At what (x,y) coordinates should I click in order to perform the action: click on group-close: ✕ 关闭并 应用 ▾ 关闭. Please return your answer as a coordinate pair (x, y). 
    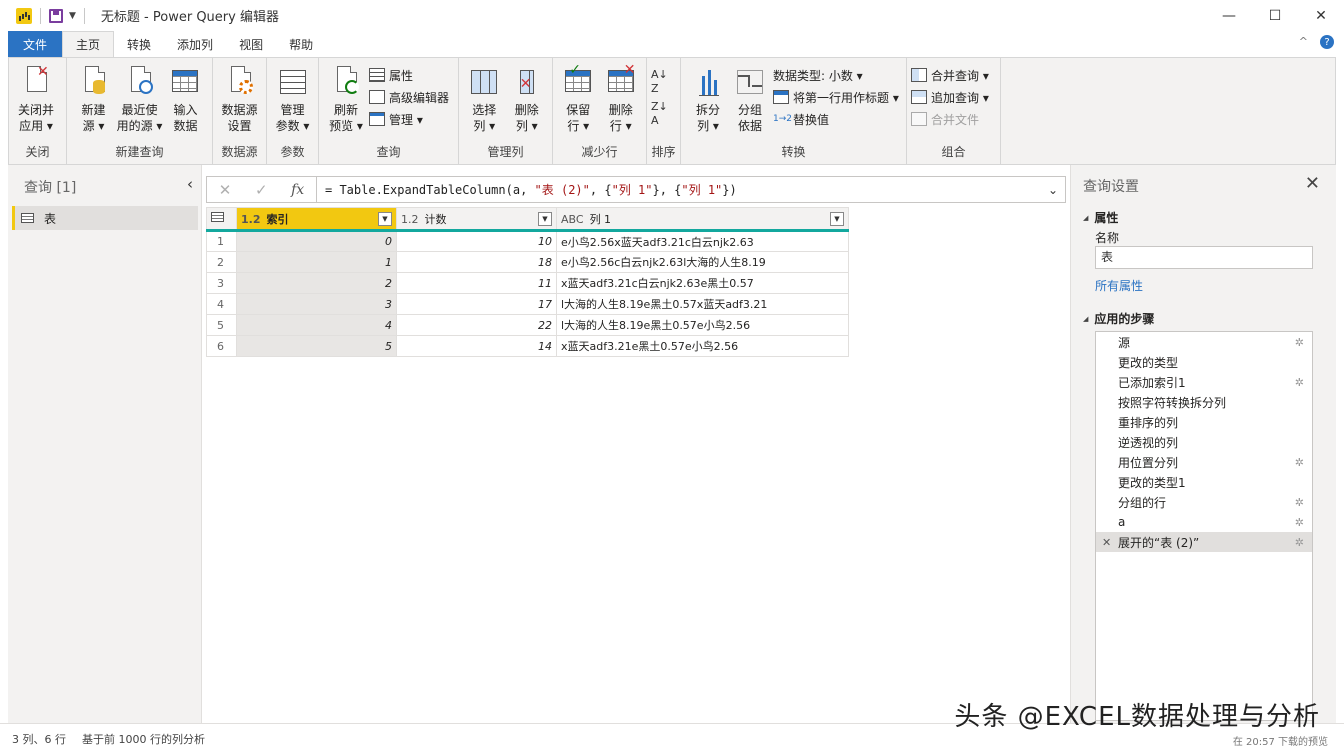
    Looking at the image, I should click on (38, 111).